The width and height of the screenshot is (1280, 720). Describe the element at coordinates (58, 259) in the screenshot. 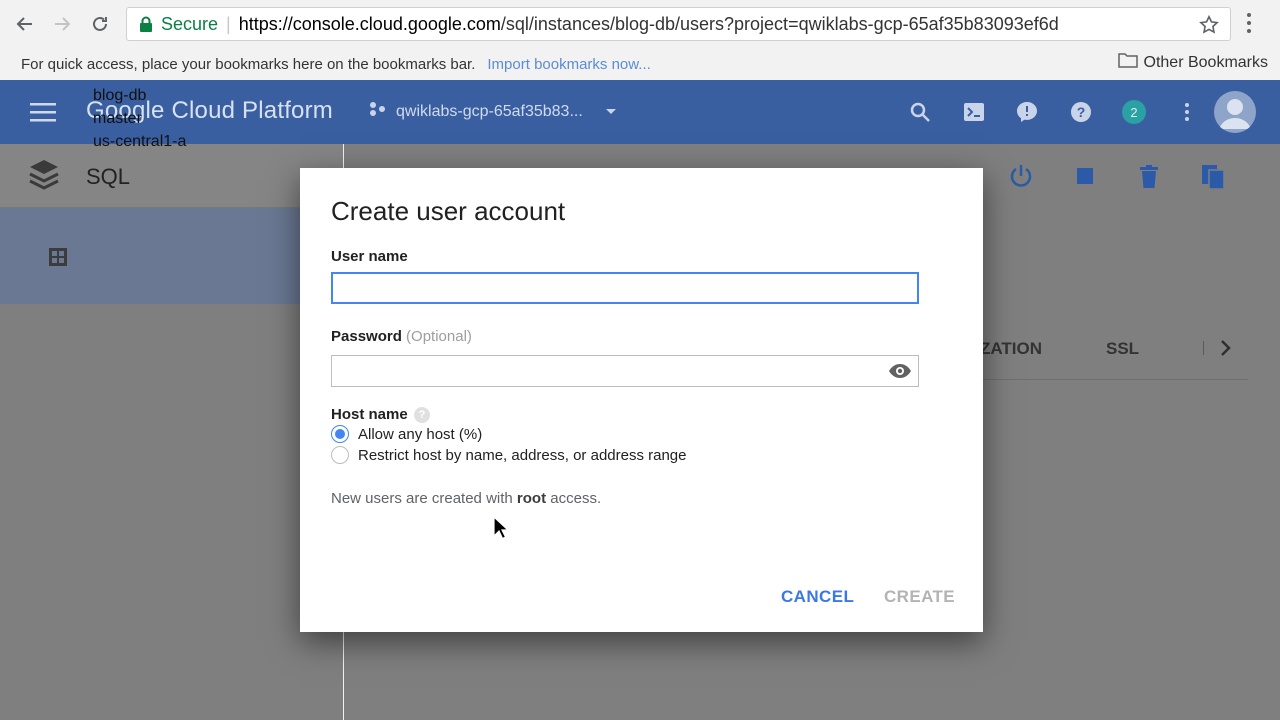

I see `instance-grid-icon` at that location.